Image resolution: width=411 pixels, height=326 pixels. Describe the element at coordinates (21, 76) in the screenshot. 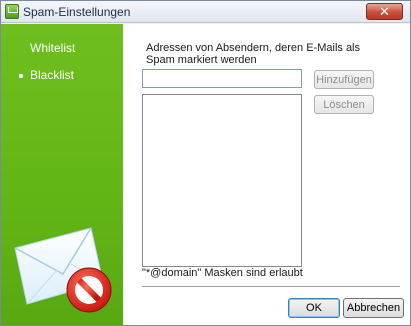

I see `selected-bullet-icon` at that location.